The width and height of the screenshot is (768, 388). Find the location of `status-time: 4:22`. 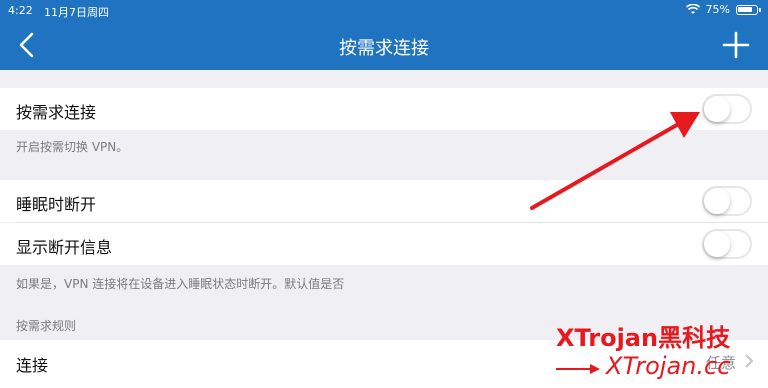

status-time: 4:22 is located at coordinates (20, 10).